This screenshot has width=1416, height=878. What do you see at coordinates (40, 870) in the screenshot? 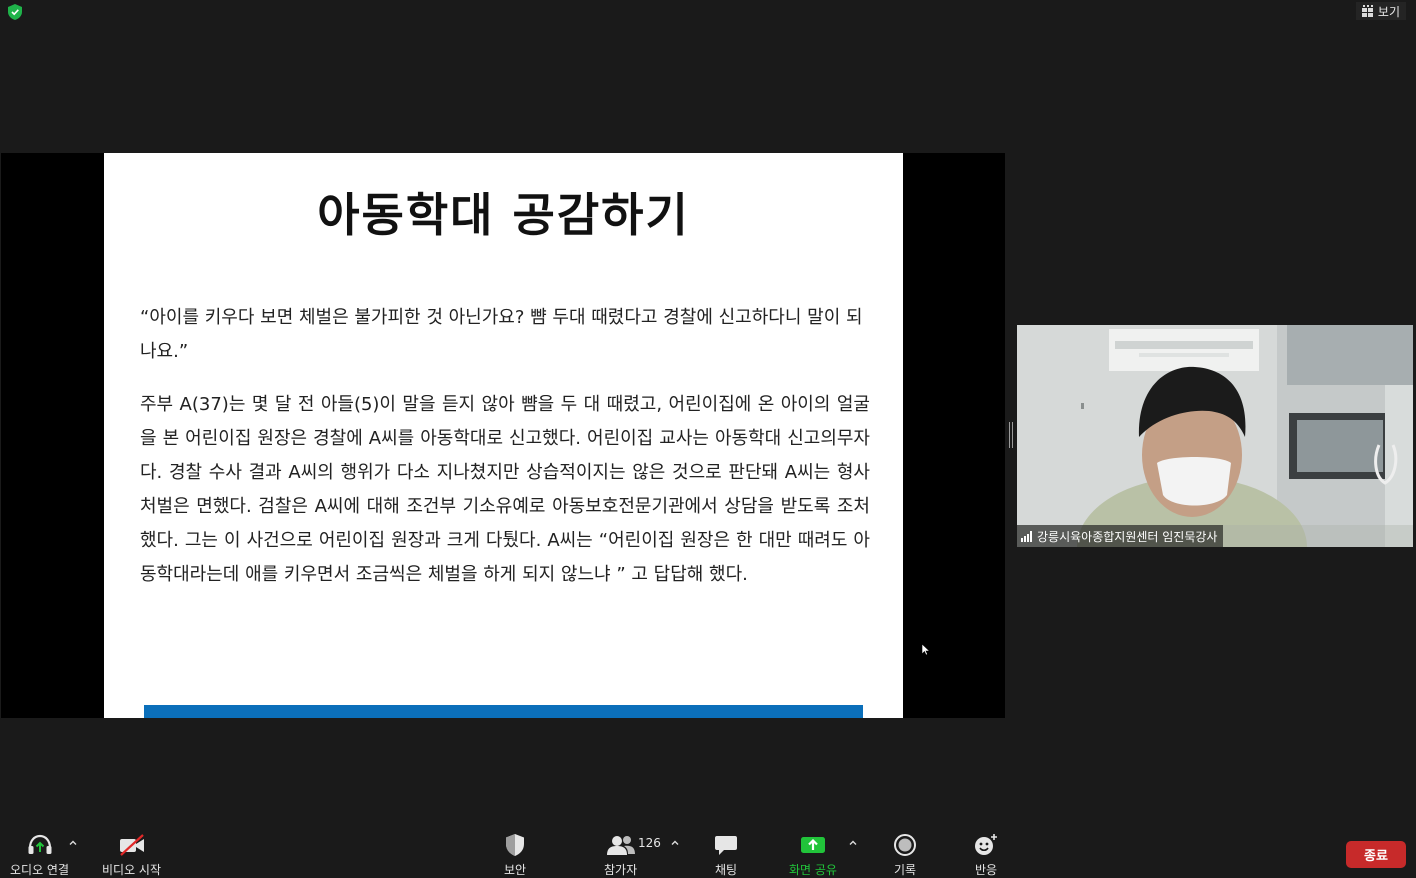
I see `audio-label: 오디오 연결` at bounding box center [40, 870].